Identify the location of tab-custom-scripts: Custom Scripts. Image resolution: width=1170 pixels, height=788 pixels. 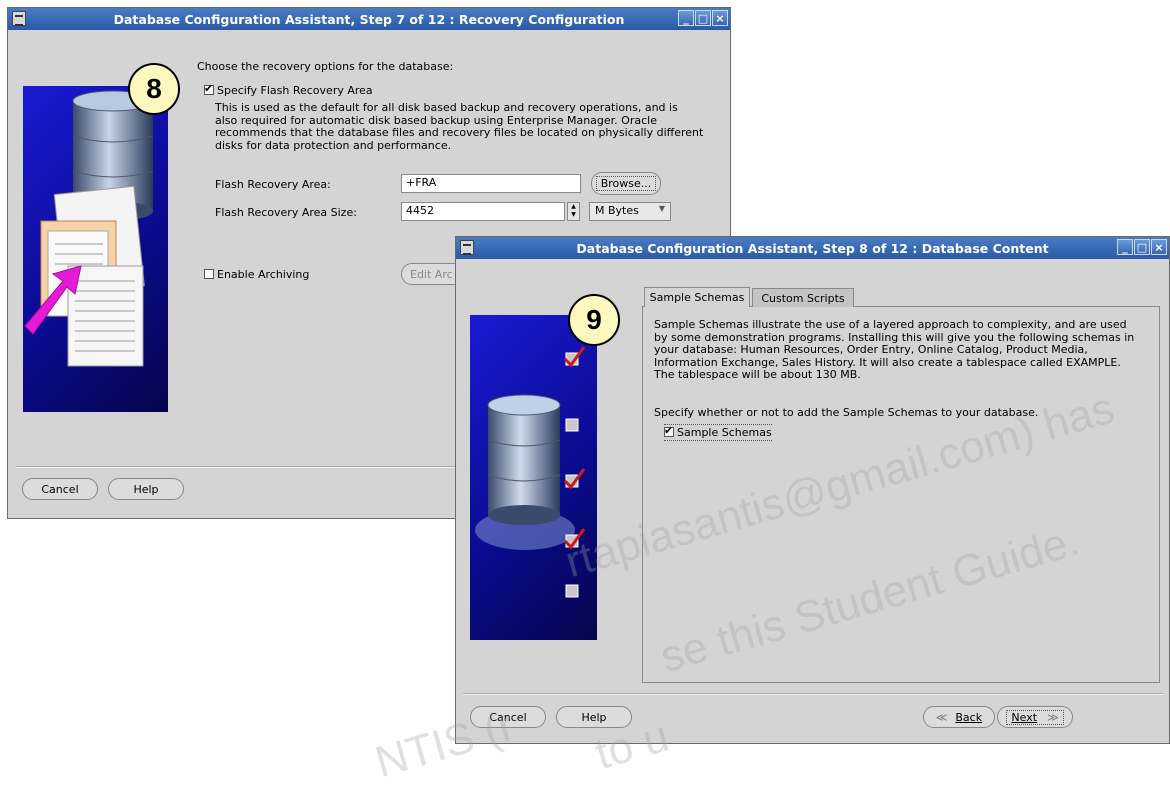
(803, 297).